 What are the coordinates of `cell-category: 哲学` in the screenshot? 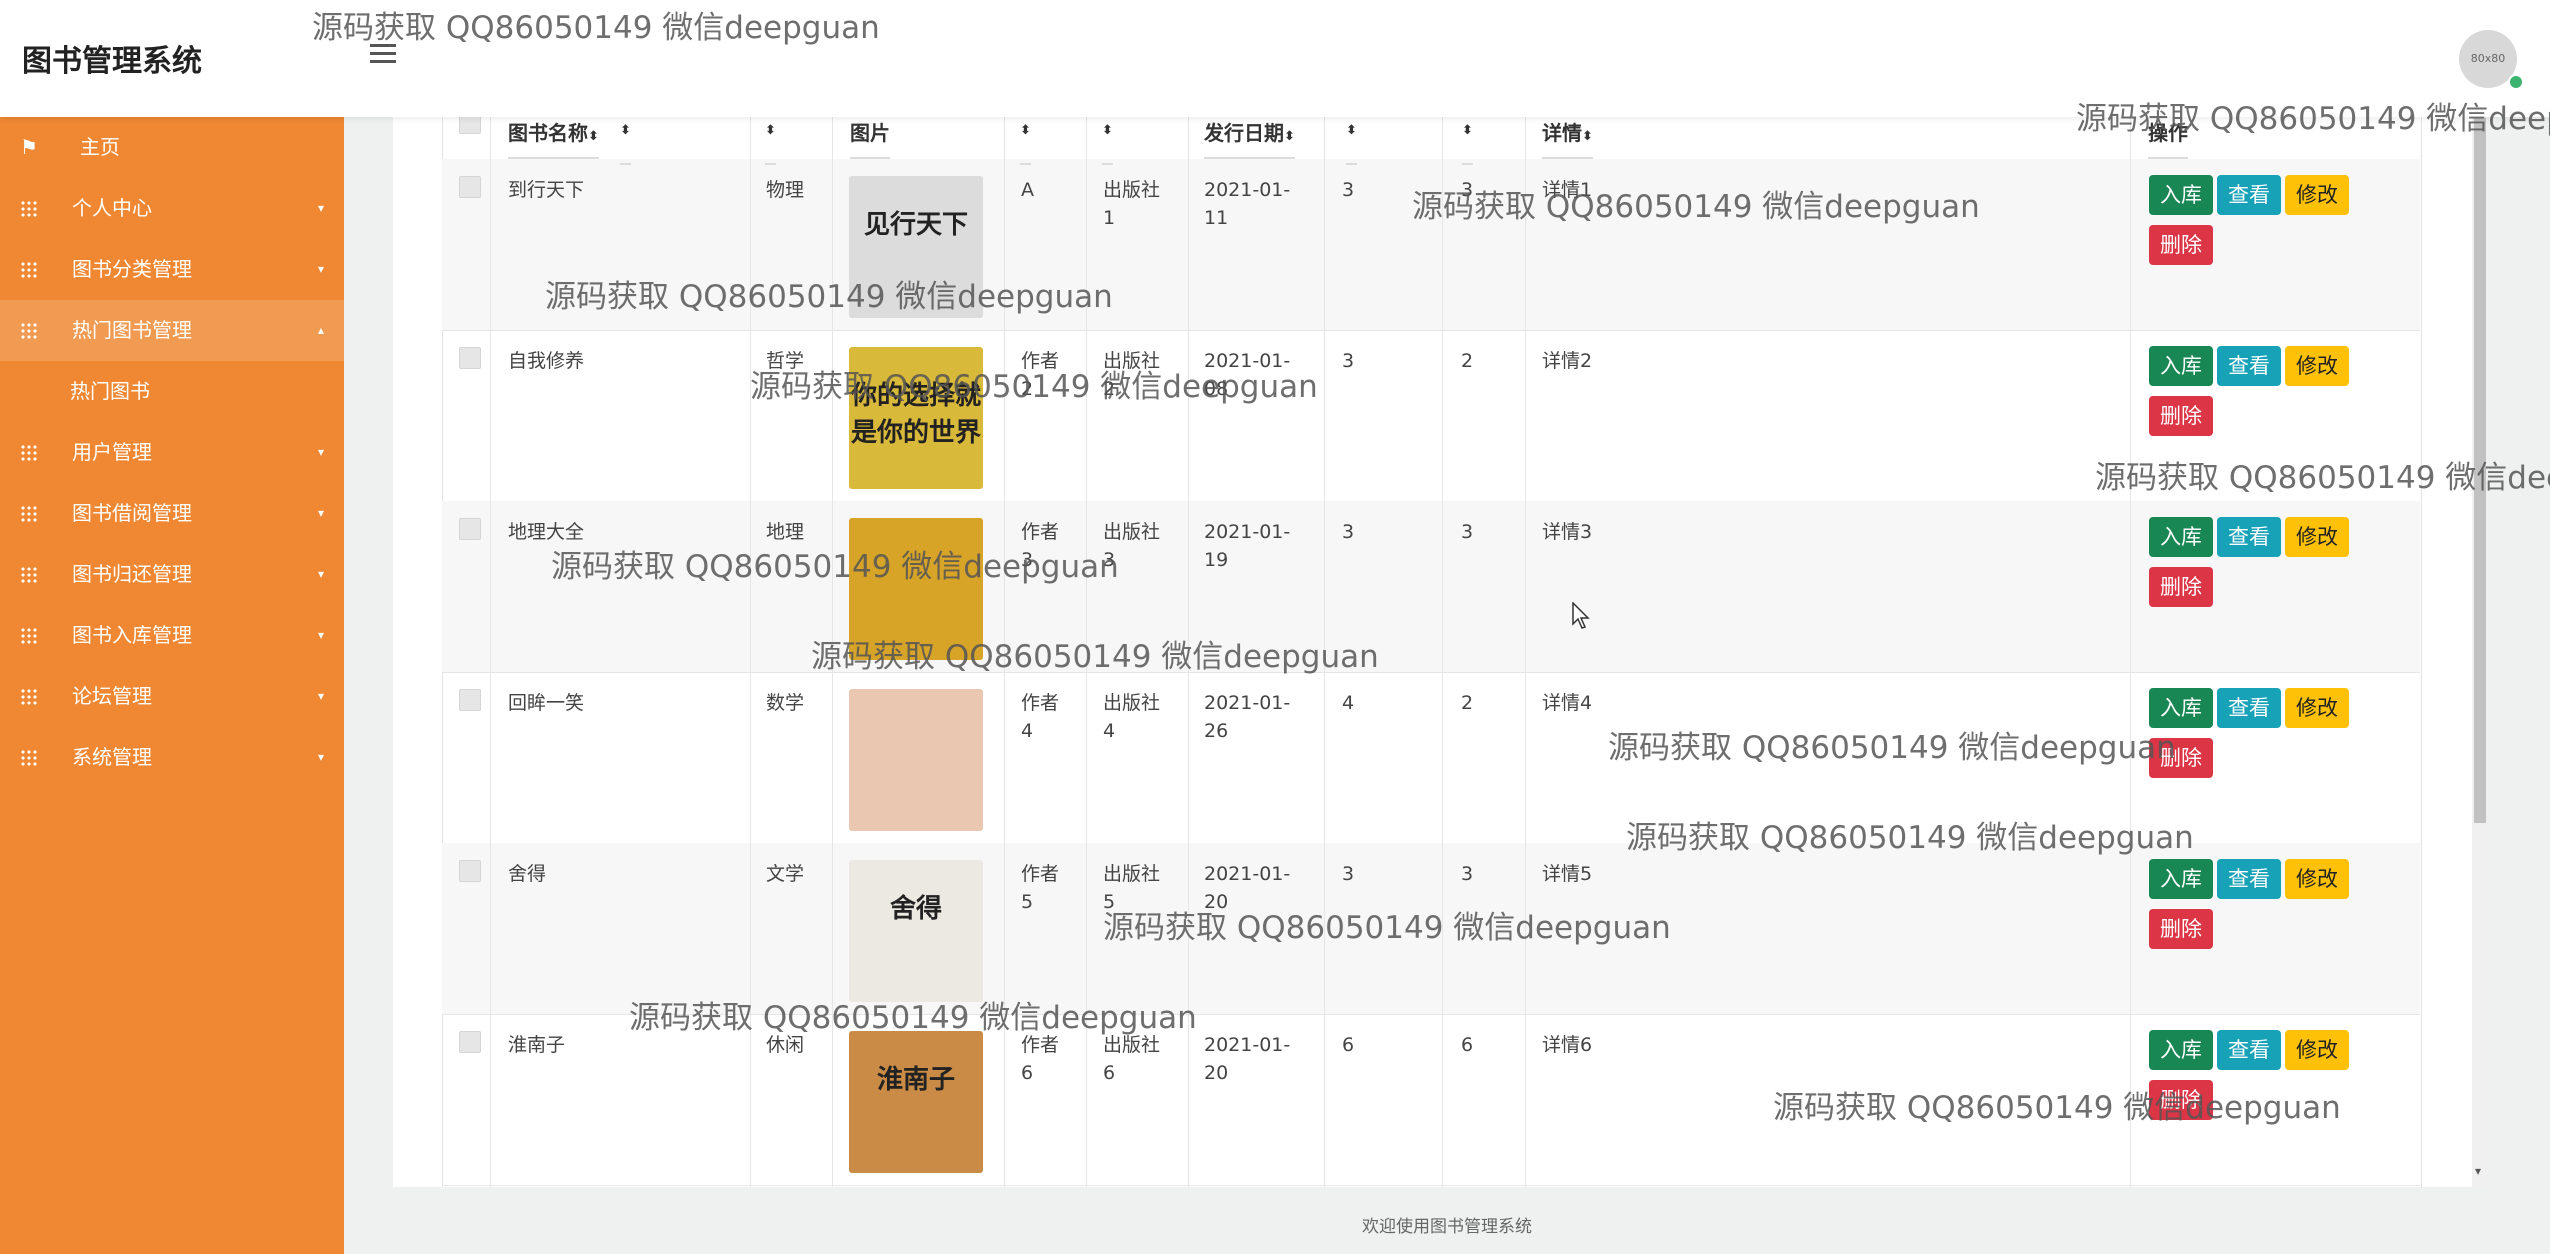 It's located at (785, 361).